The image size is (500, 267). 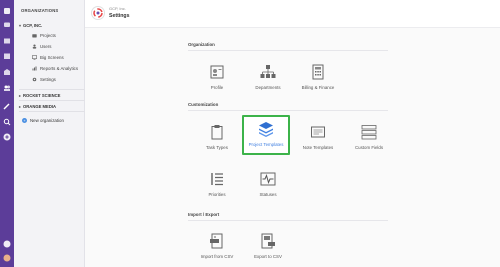 I want to click on org-name: ORANGE MEDIA, so click(x=40, y=106).